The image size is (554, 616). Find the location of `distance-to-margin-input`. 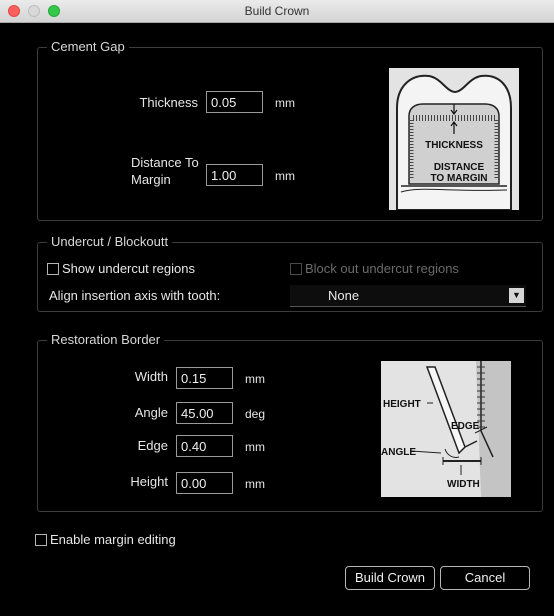

distance-to-margin-input is located at coordinates (234, 175).